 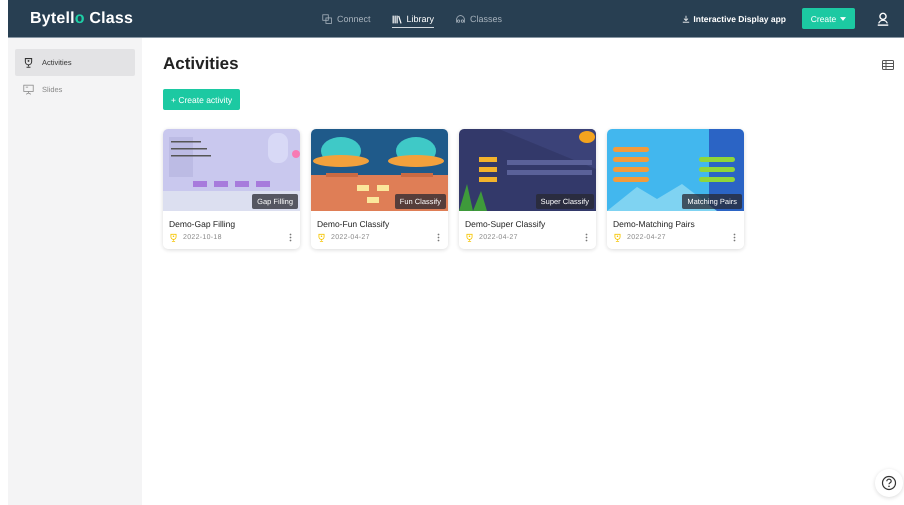 I want to click on card-title: Demo-Gap Filling, so click(x=202, y=223).